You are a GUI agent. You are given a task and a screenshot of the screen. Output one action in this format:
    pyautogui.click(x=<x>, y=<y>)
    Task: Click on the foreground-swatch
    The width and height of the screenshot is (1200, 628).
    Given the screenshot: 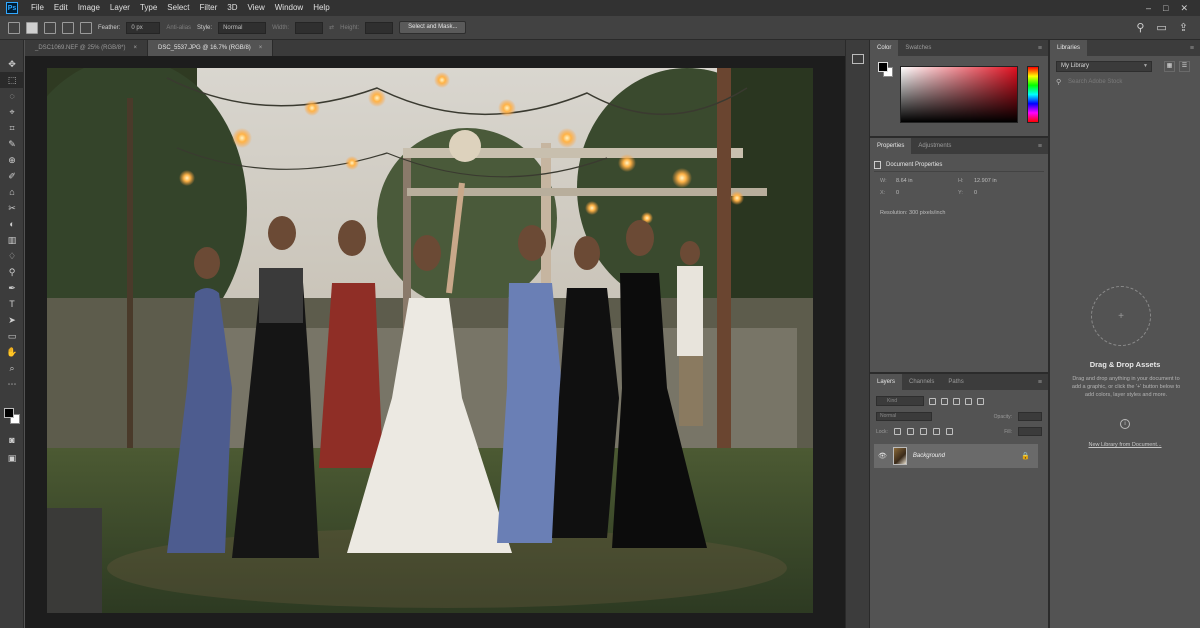 What is the action you would take?
    pyautogui.click(x=883, y=67)
    